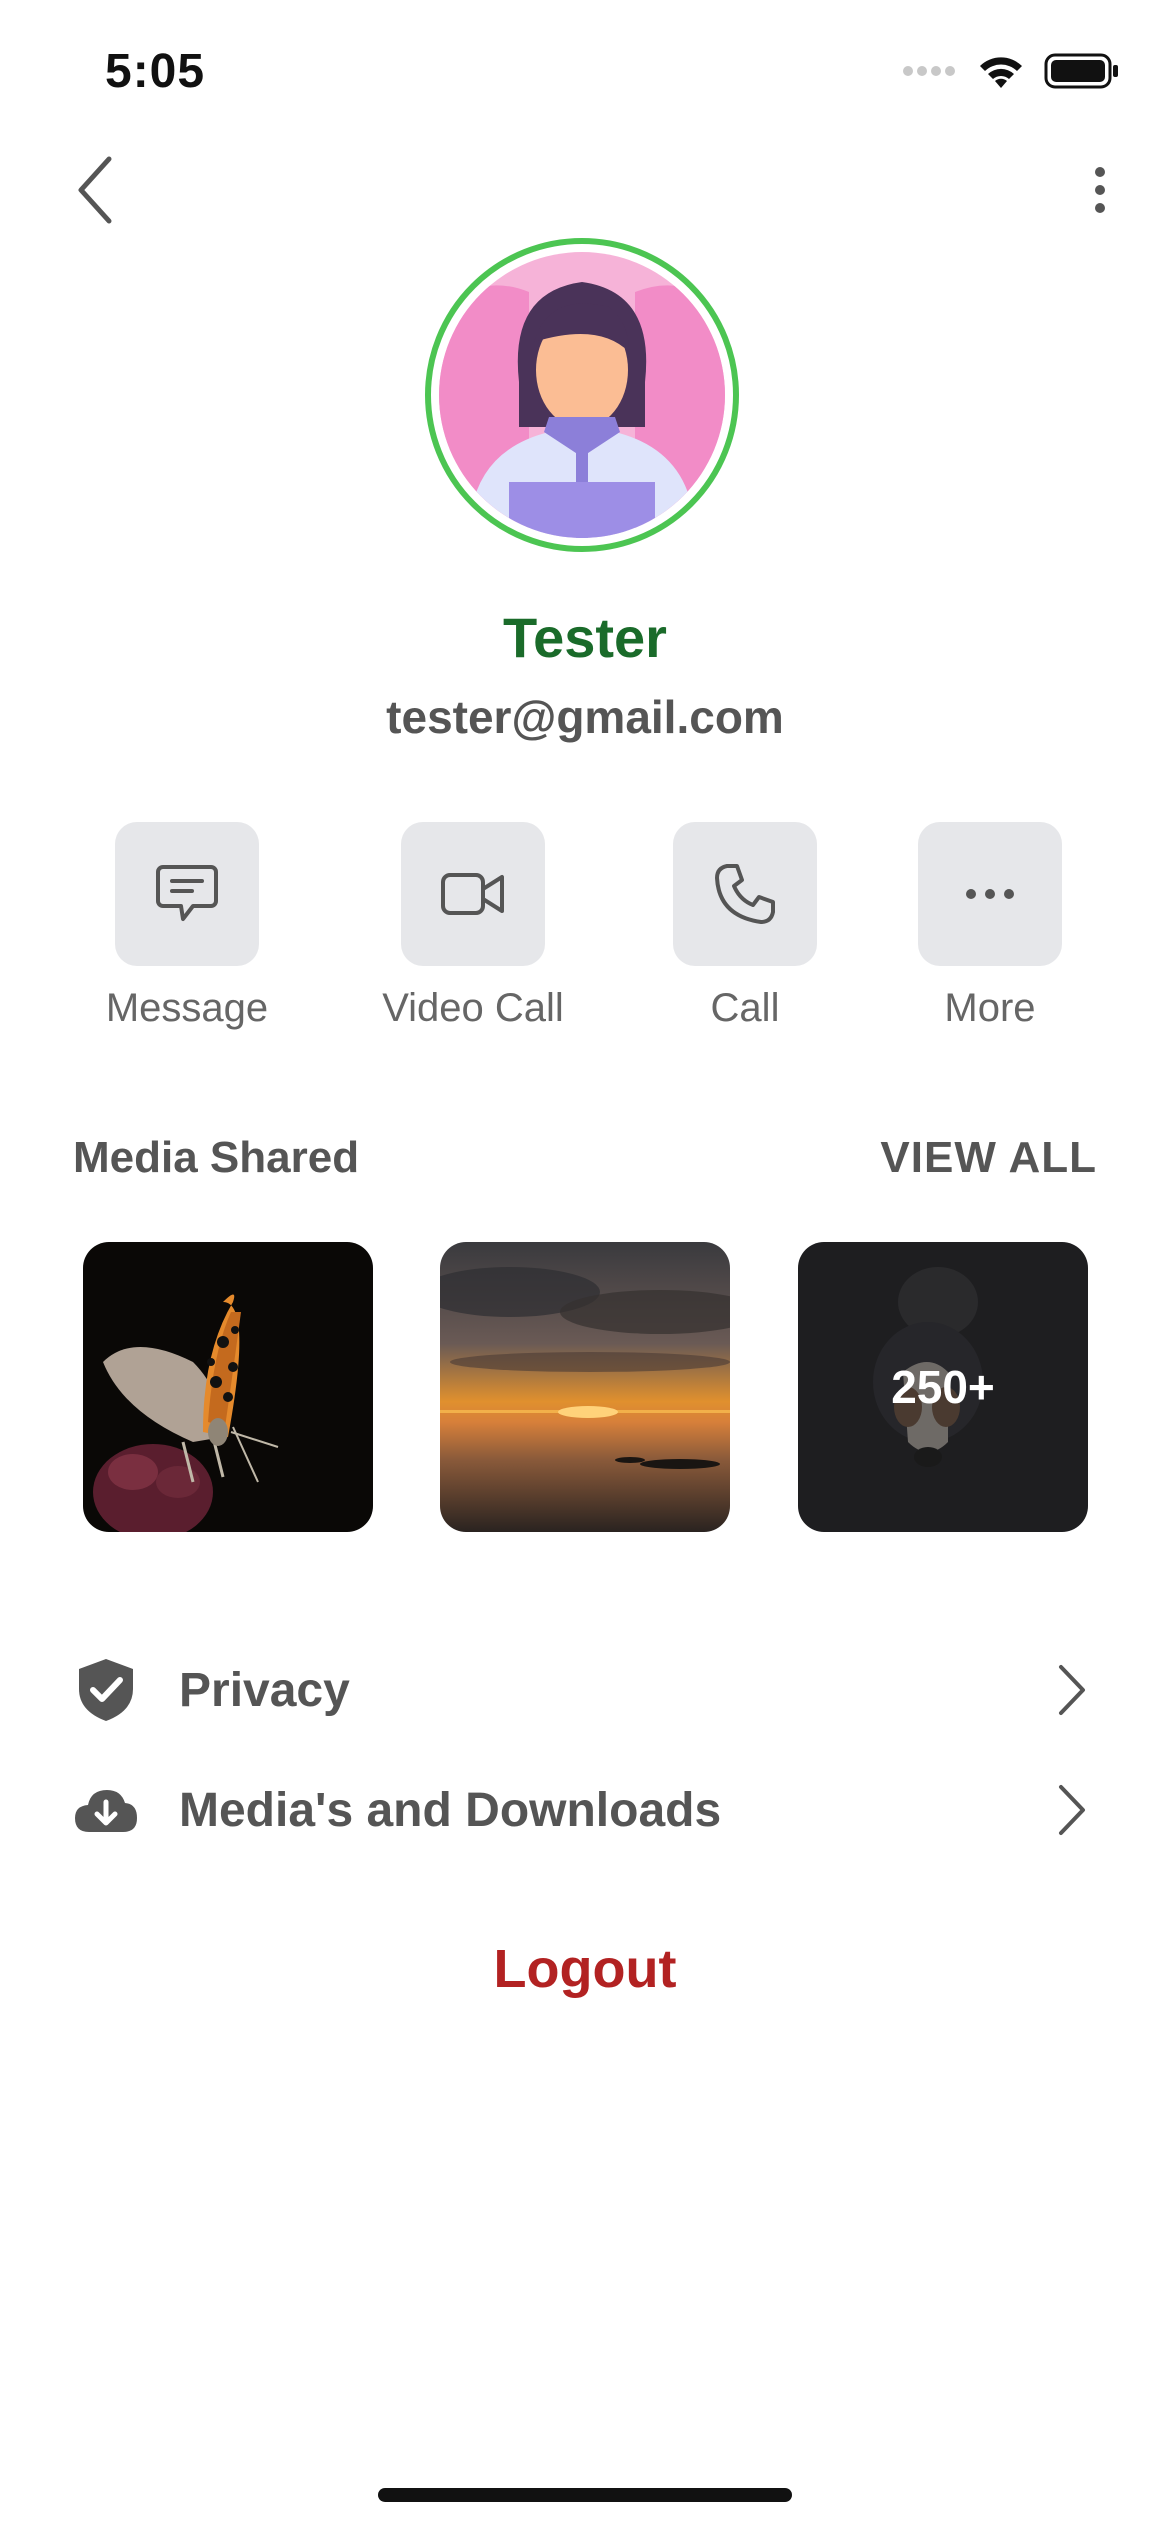  I want to click on media-thumbnail-sunset, so click(585, 1387).